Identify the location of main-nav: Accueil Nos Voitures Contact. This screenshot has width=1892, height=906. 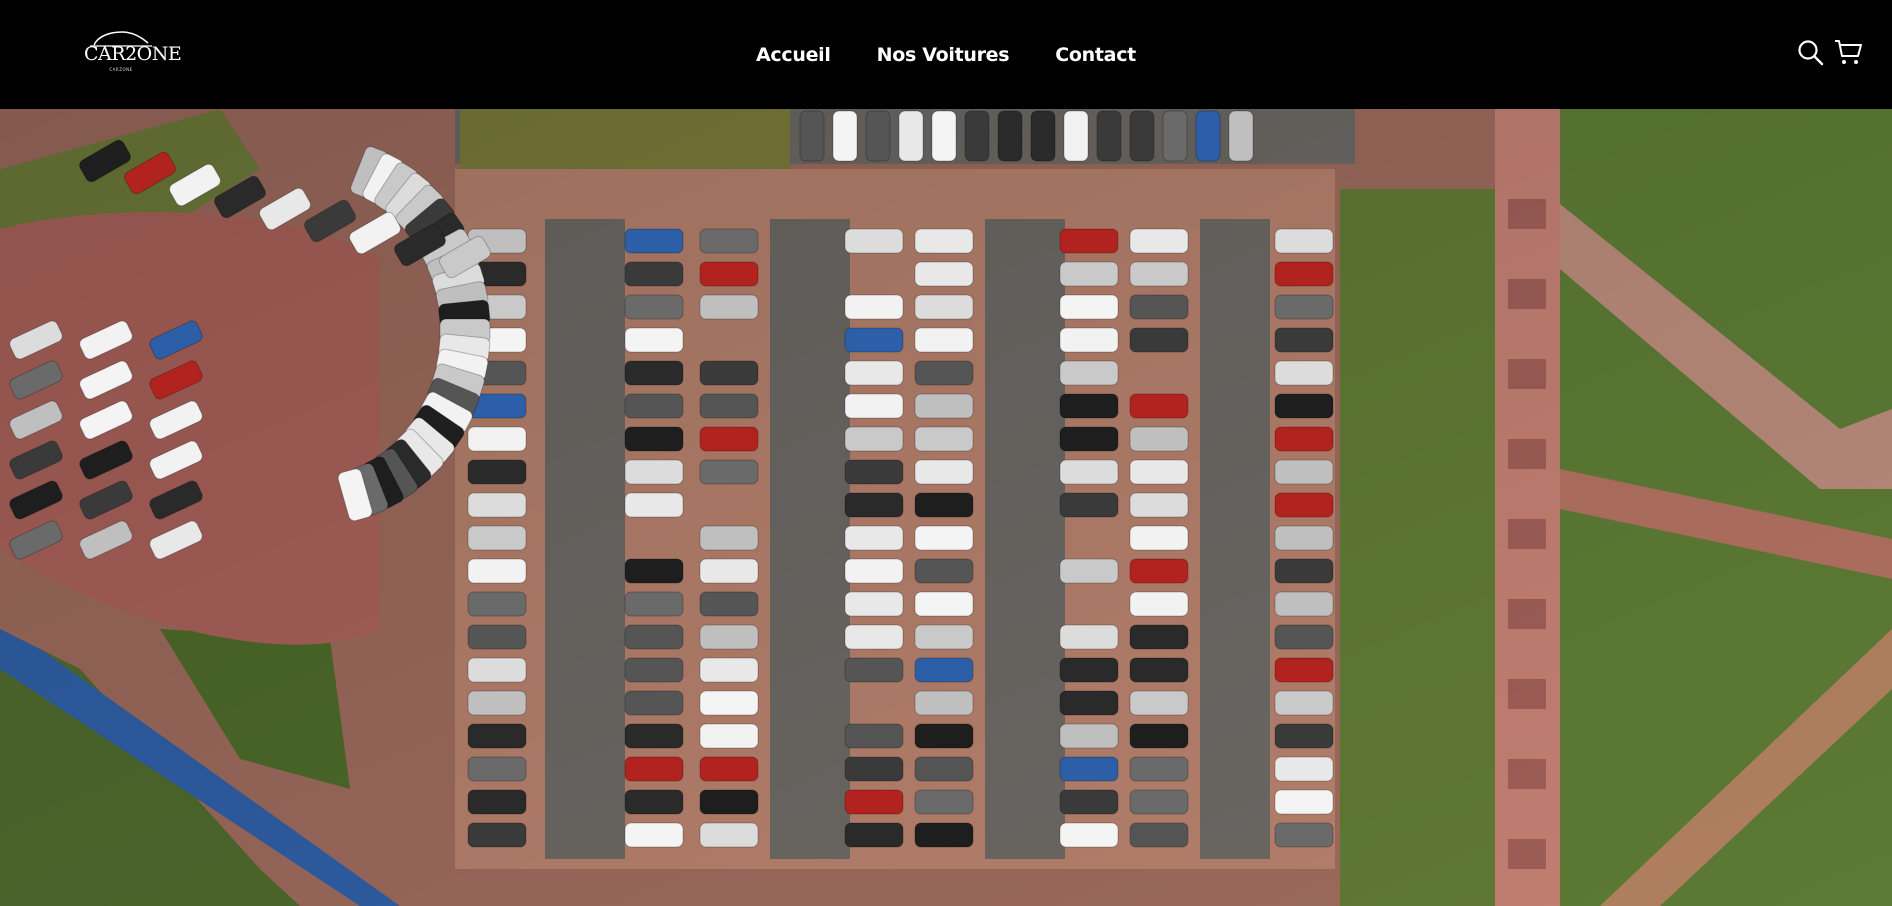
(946, 54).